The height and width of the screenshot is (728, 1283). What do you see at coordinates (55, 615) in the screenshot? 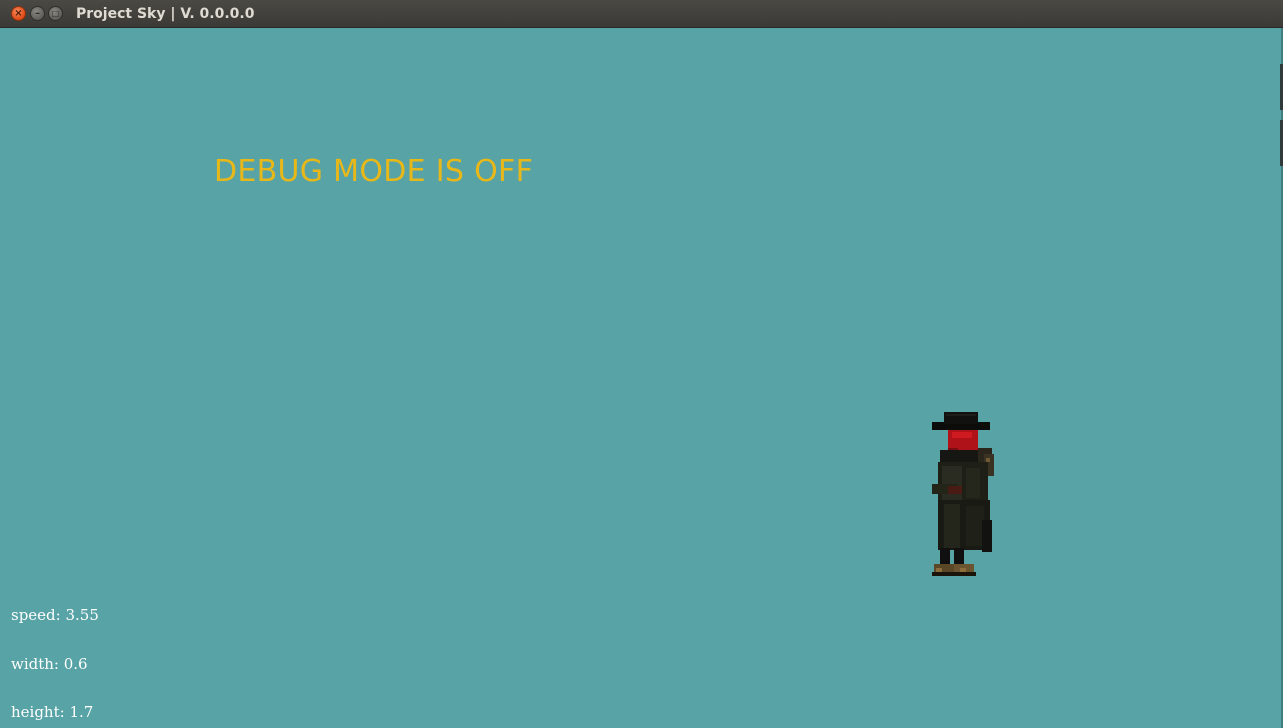
I see `speed-stat: speed: 3.55` at bounding box center [55, 615].